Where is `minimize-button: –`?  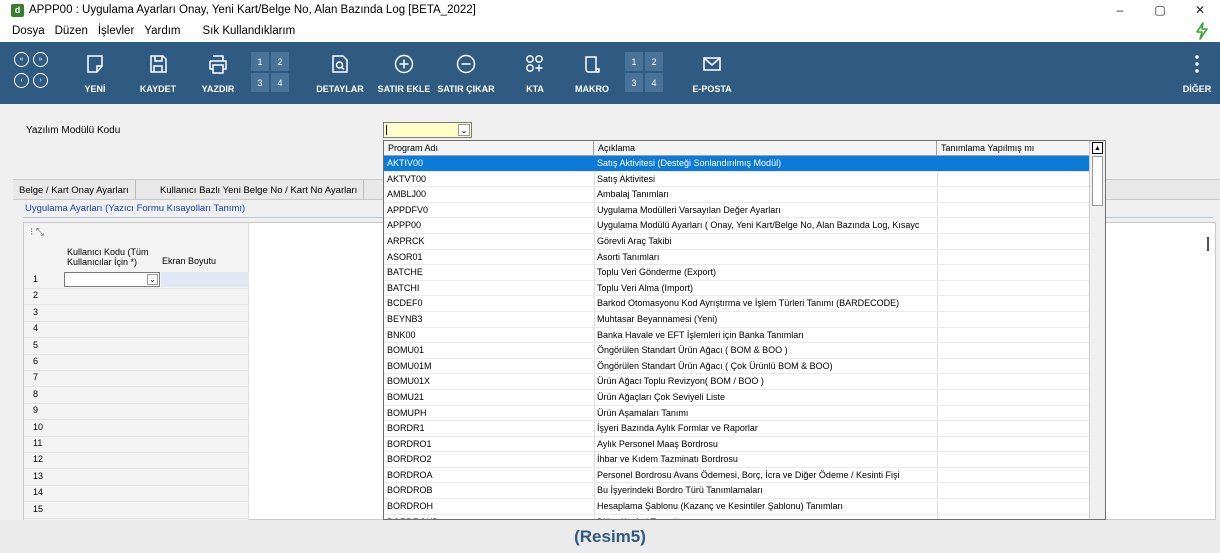 minimize-button: – is located at coordinates (1120, 10).